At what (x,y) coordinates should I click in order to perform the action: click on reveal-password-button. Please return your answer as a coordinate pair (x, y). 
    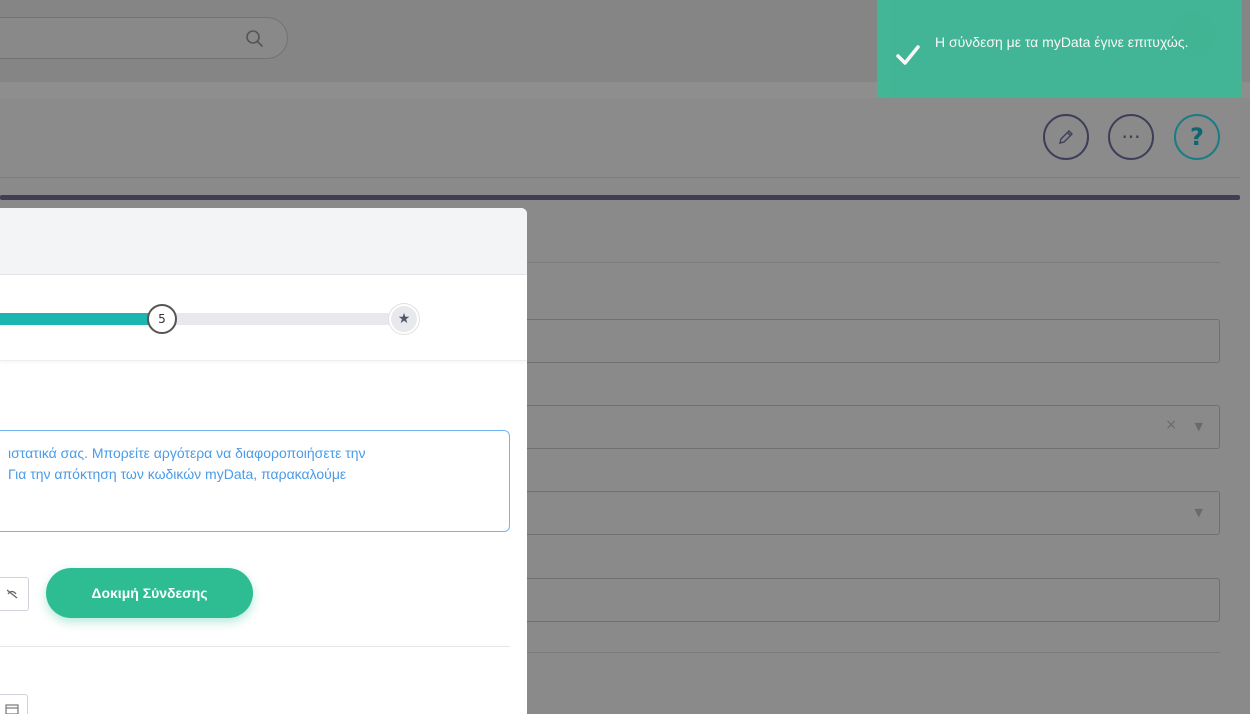
    Looking at the image, I should click on (14, 594).